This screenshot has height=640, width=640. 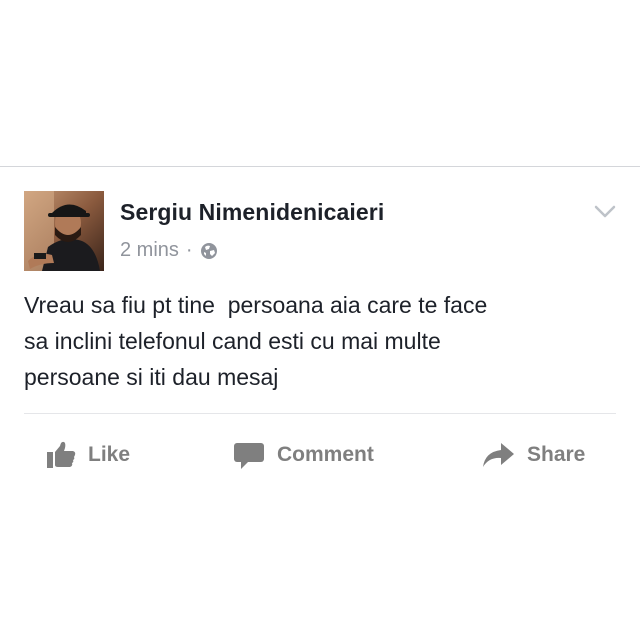 I want to click on profile-photo, so click(x=64, y=231).